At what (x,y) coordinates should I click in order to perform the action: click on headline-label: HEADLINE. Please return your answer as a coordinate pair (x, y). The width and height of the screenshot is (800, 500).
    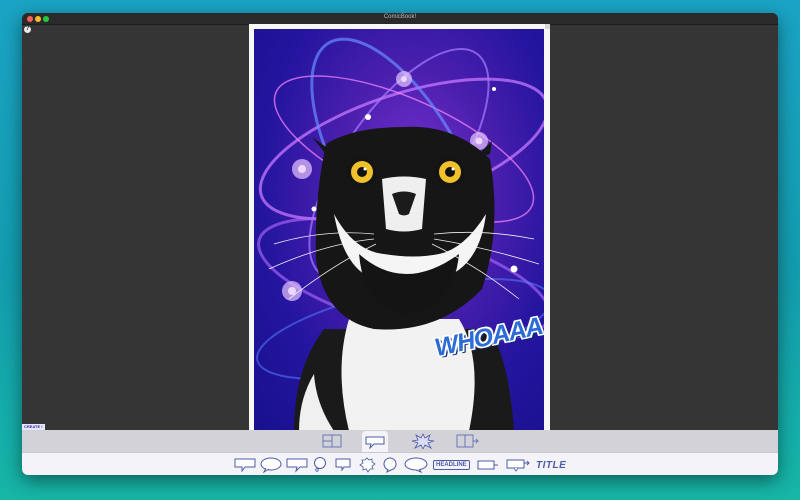
    Looking at the image, I should click on (451, 465).